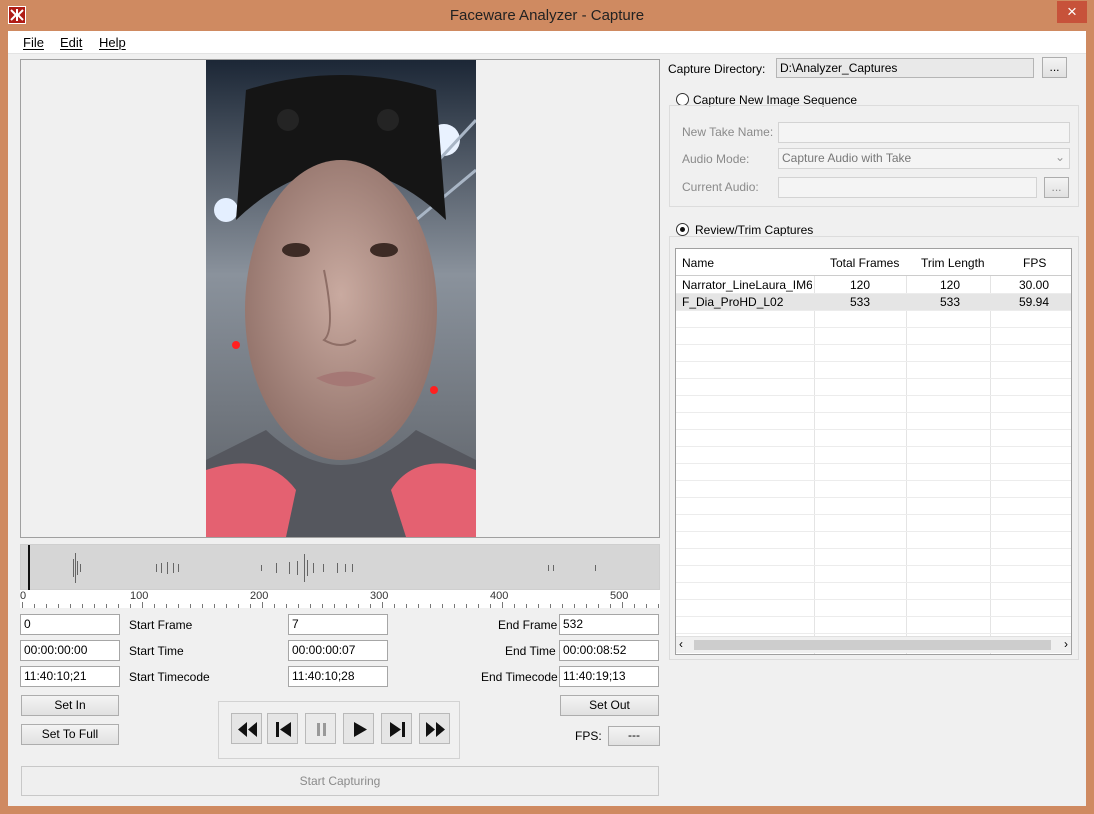  What do you see at coordinates (338, 676) in the screenshot?
I see `current-timecode-field: 11:40:10;28` at bounding box center [338, 676].